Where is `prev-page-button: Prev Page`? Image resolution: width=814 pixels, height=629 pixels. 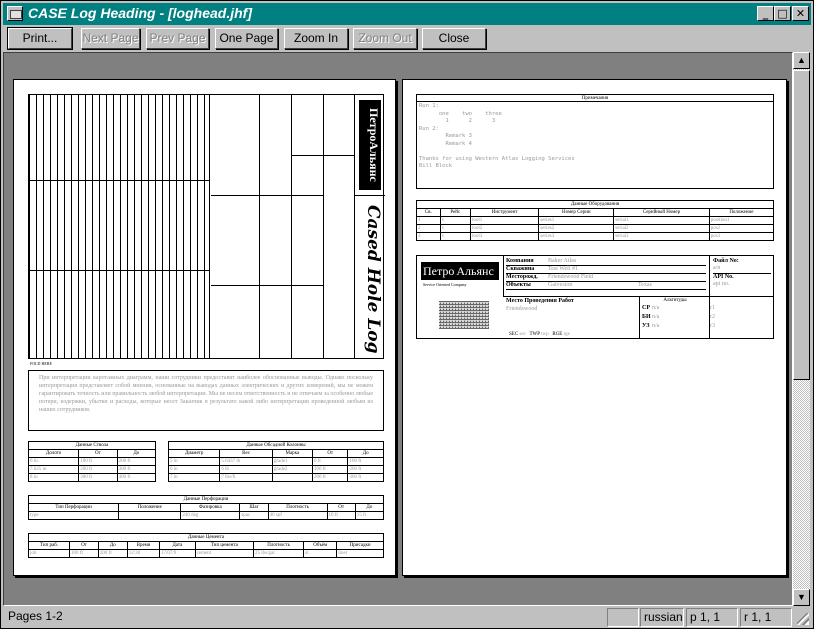
prev-page-button: Prev Page is located at coordinates (177, 38).